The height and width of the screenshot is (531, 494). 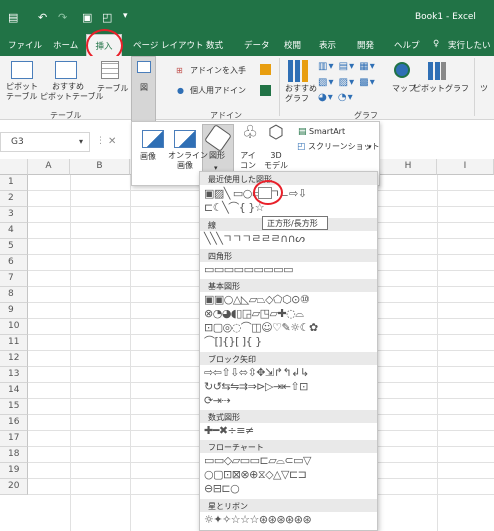 I want to click on row-header: 1, so click(x=14, y=183).